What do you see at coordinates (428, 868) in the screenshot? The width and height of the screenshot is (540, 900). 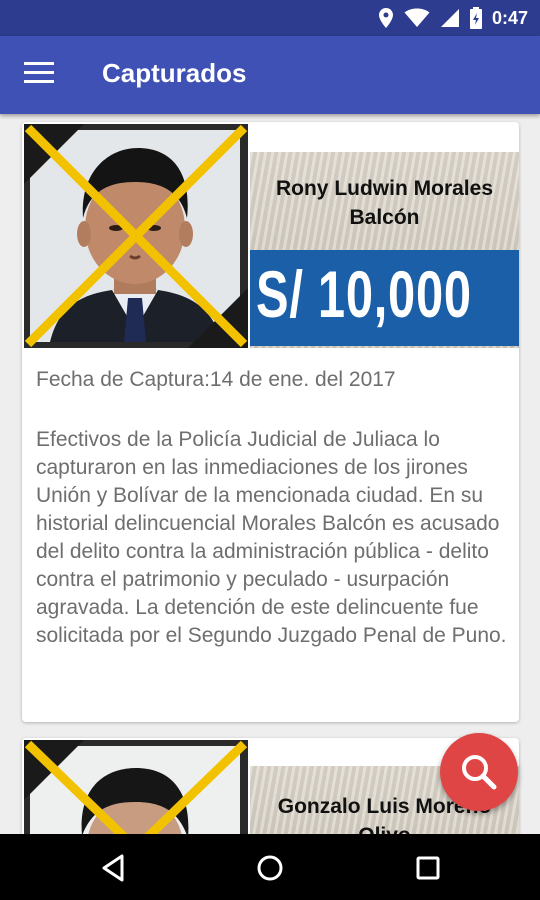 I see `recents-icon` at bounding box center [428, 868].